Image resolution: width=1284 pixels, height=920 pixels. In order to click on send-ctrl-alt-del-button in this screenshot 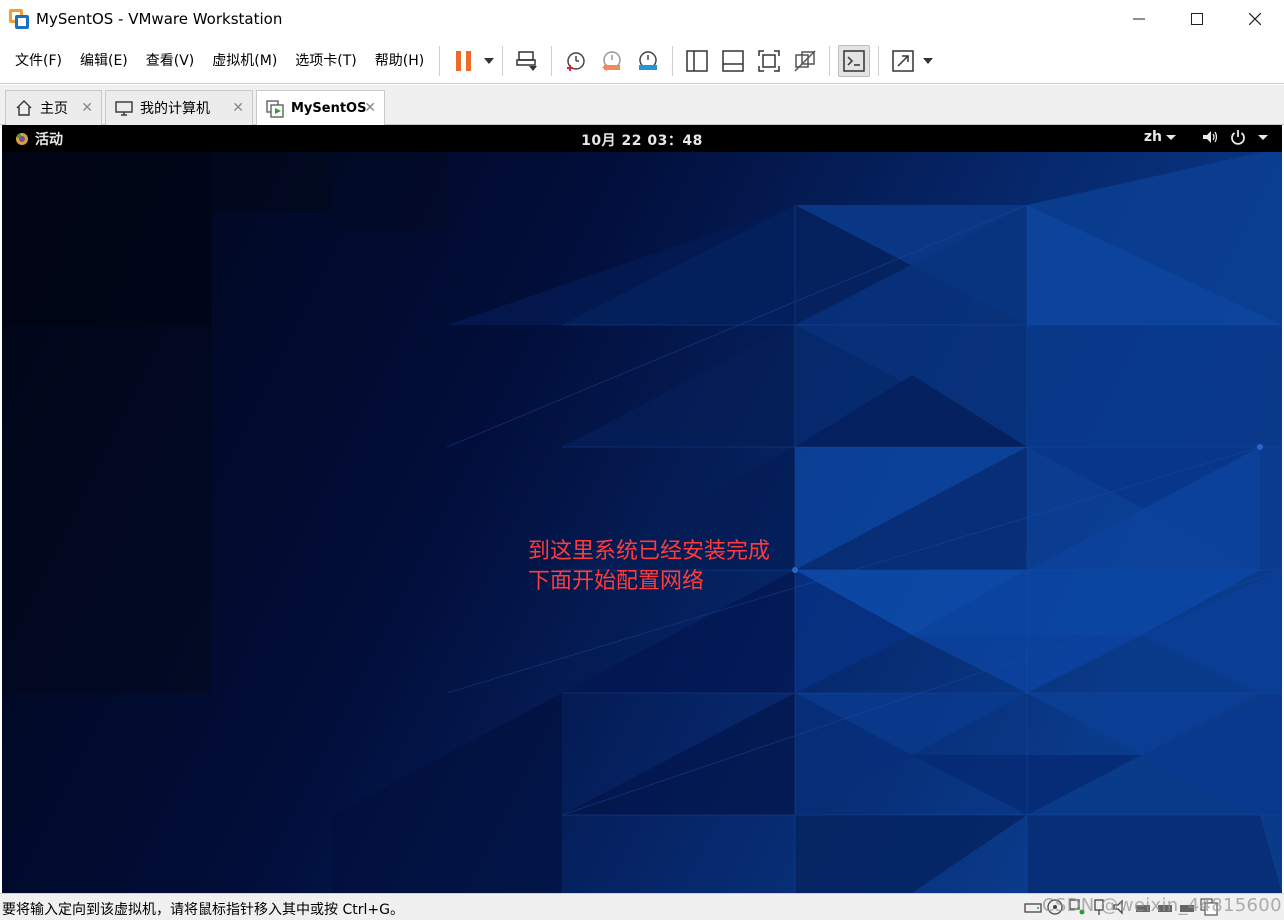, I will do `click(527, 61)`.